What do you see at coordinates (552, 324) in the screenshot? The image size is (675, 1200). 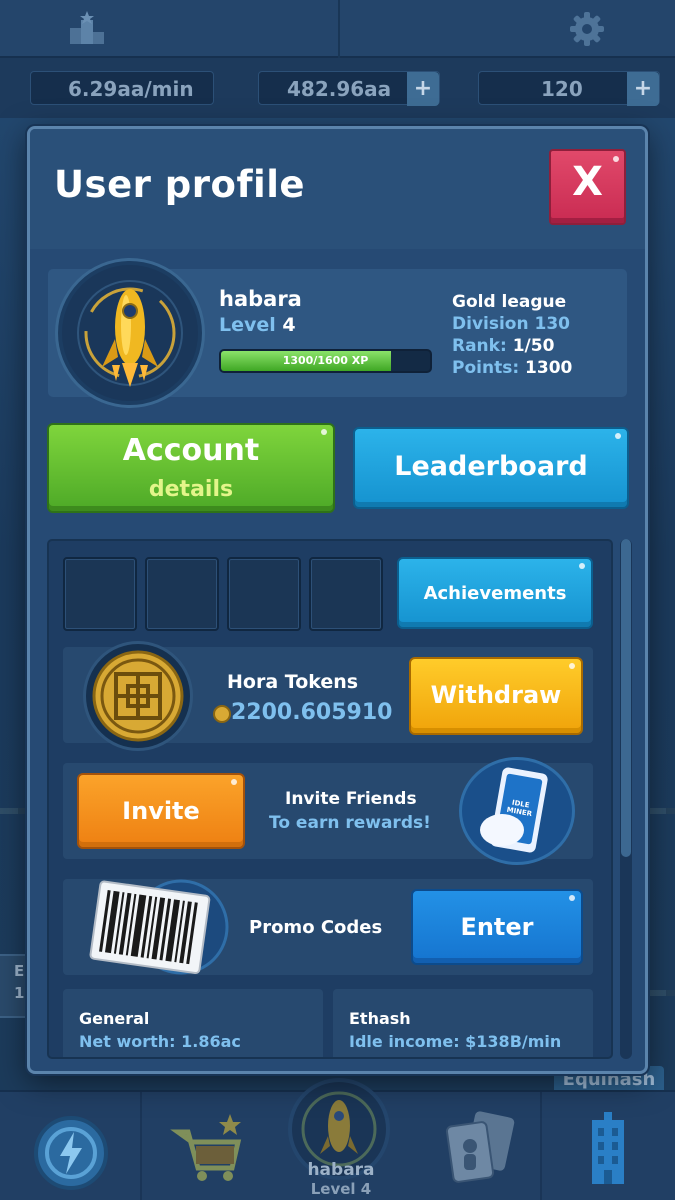 I see `division-value: 130` at bounding box center [552, 324].